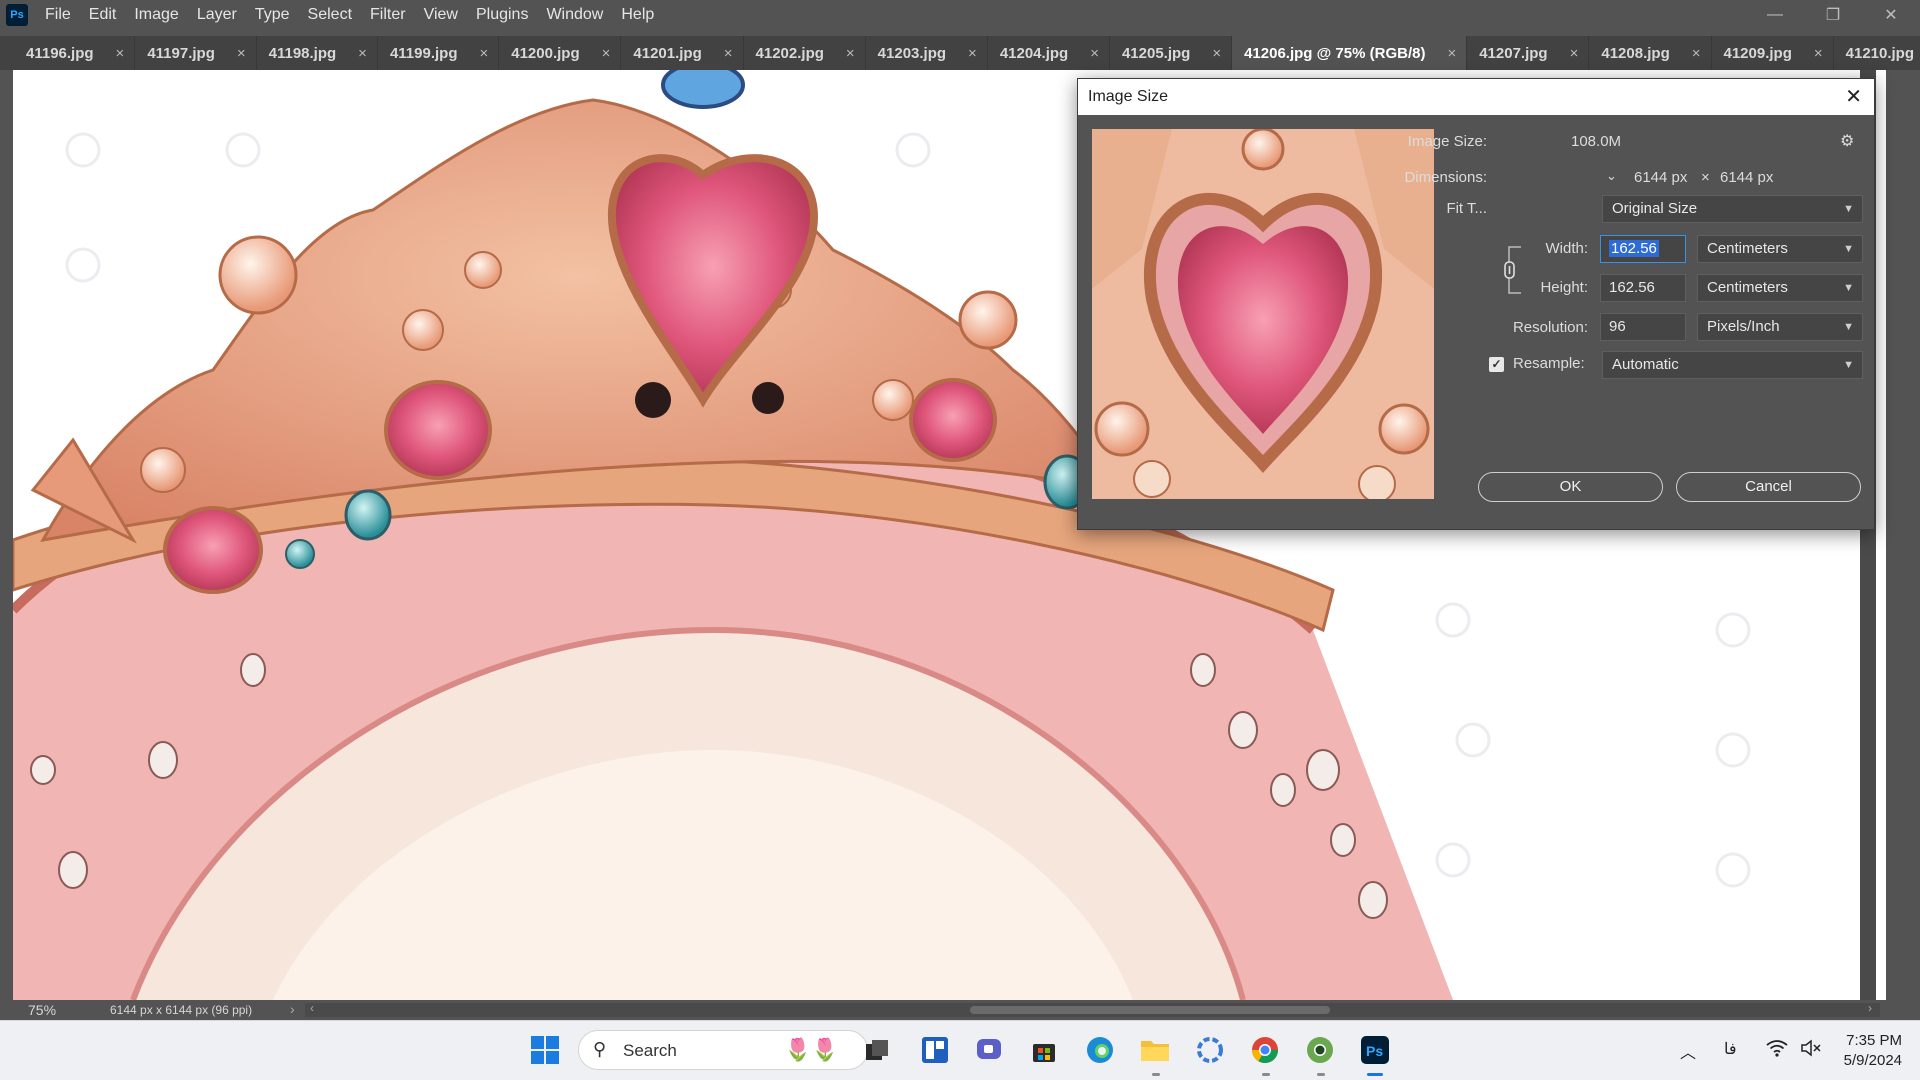  I want to click on document-tab: 41204.jpg ×, so click(1048, 53).